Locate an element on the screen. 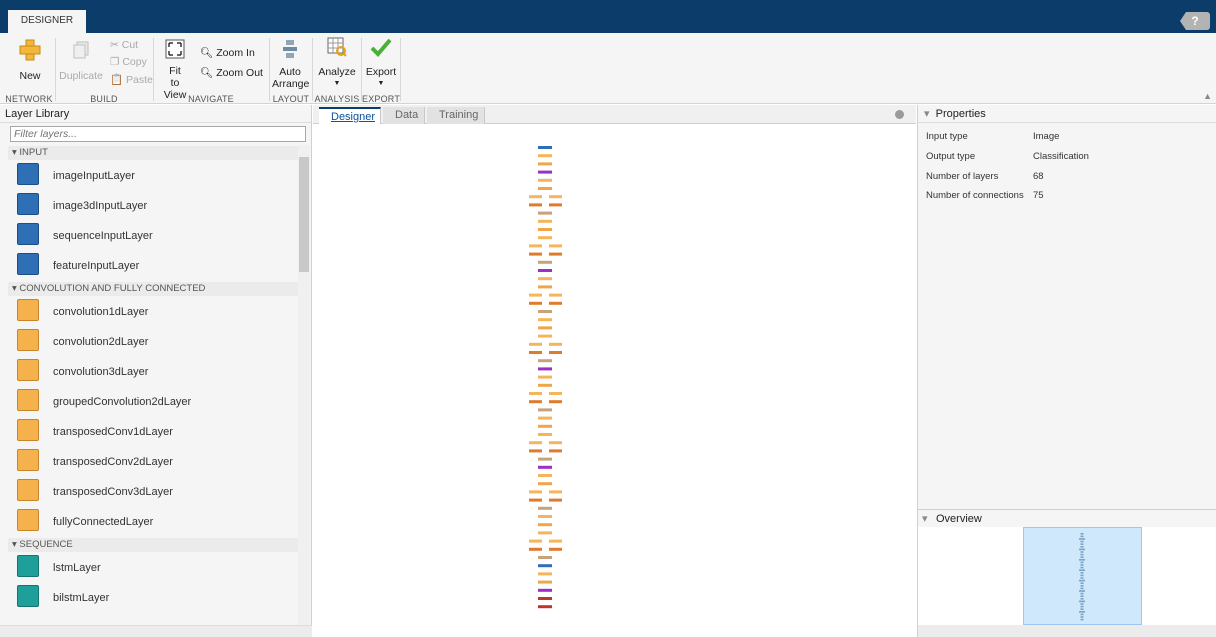 This screenshot has width=1216, height=637. layer-item: transposedConv1dLayer is located at coordinates (153, 432).